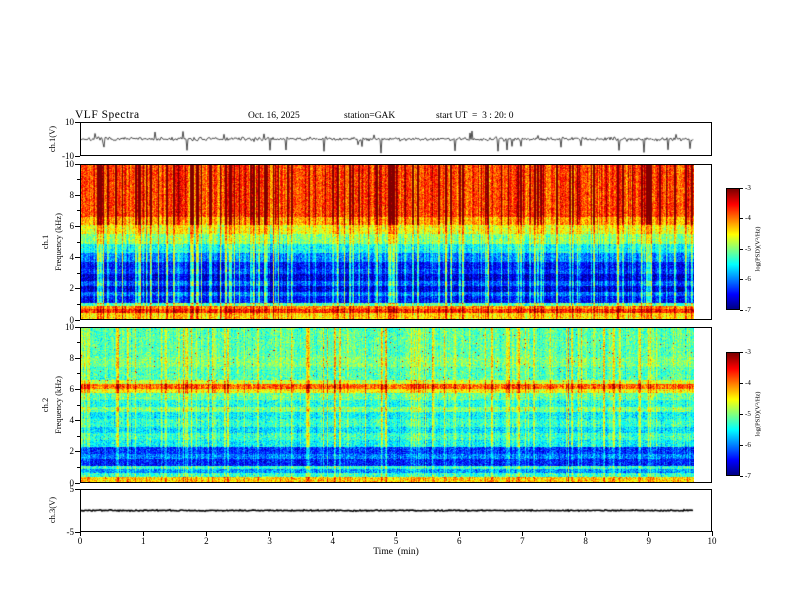  I want to click on ch3-voltage-axis-label: ch.3(V), so click(52, 510).